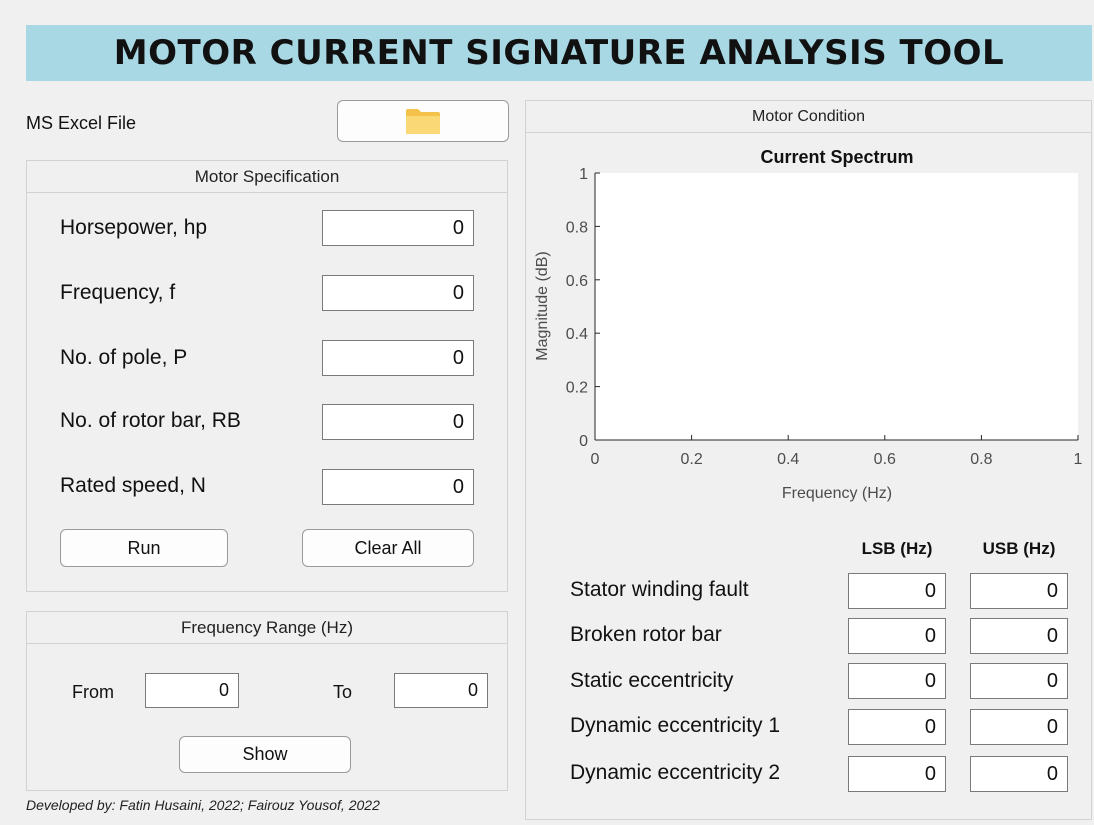 This screenshot has width=1094, height=825. I want to click on static-eccentricity-label: Static eccentricity, so click(652, 680).